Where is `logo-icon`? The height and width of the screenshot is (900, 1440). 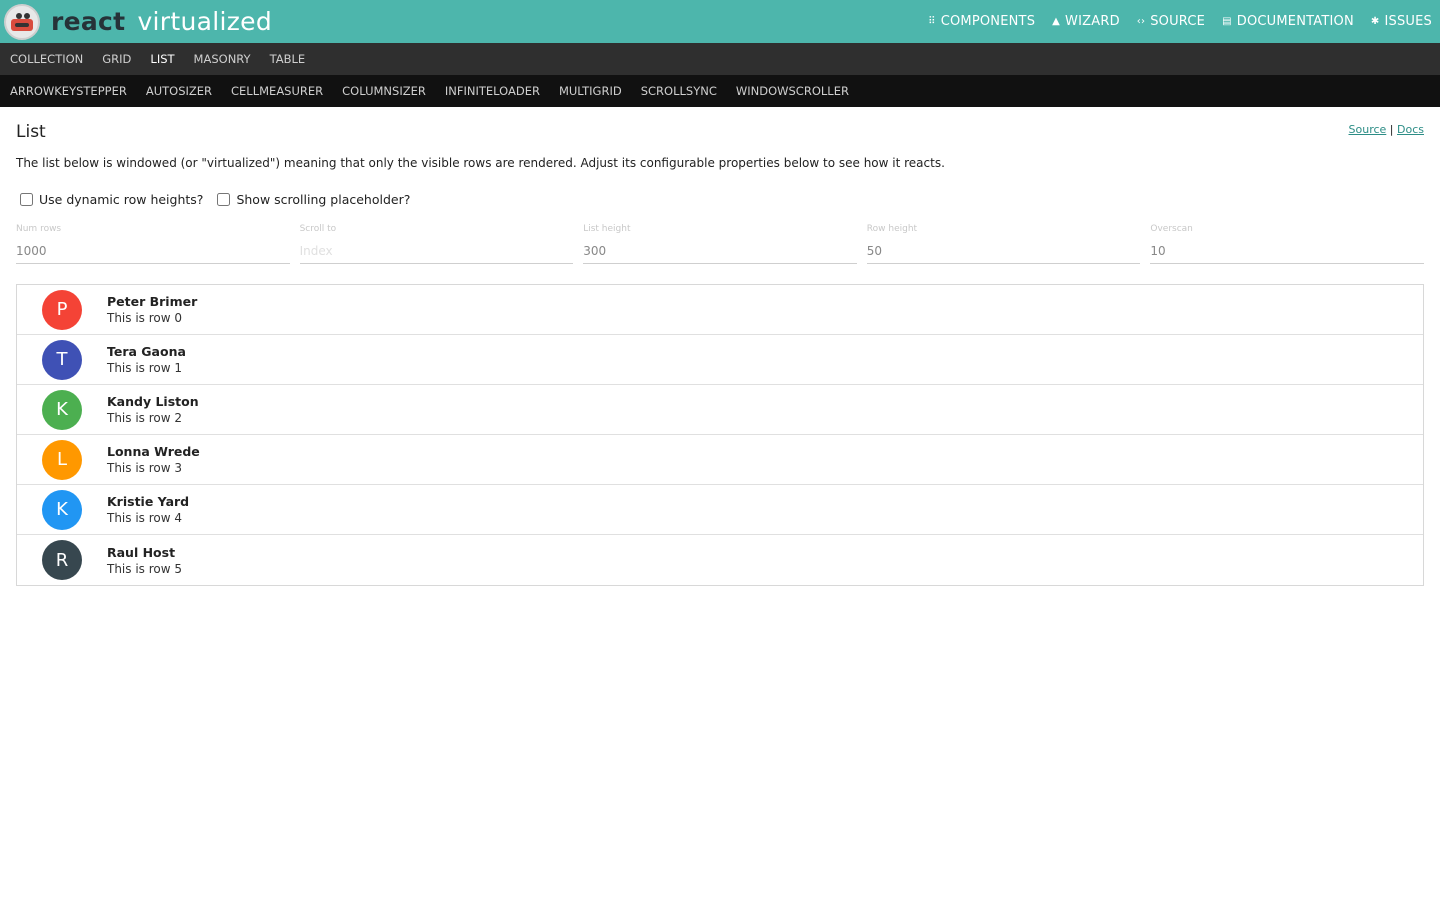 logo-icon is located at coordinates (22, 21).